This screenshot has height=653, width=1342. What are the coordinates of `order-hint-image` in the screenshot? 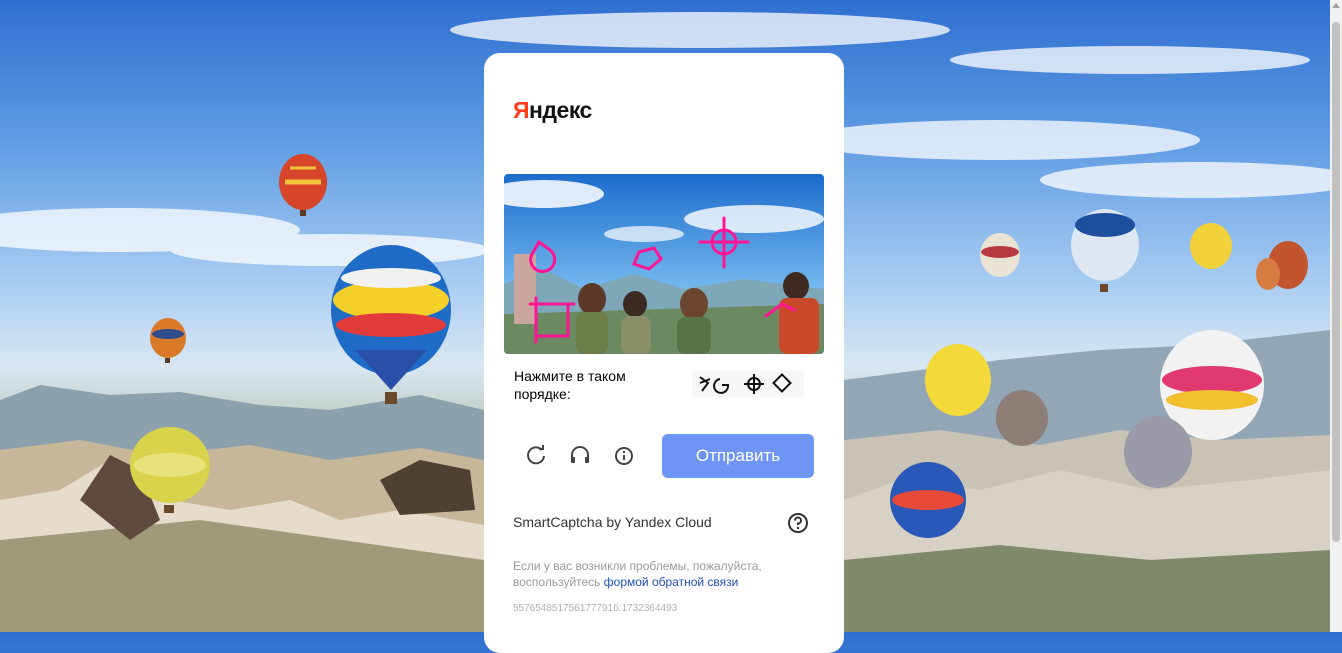 It's located at (748, 384).